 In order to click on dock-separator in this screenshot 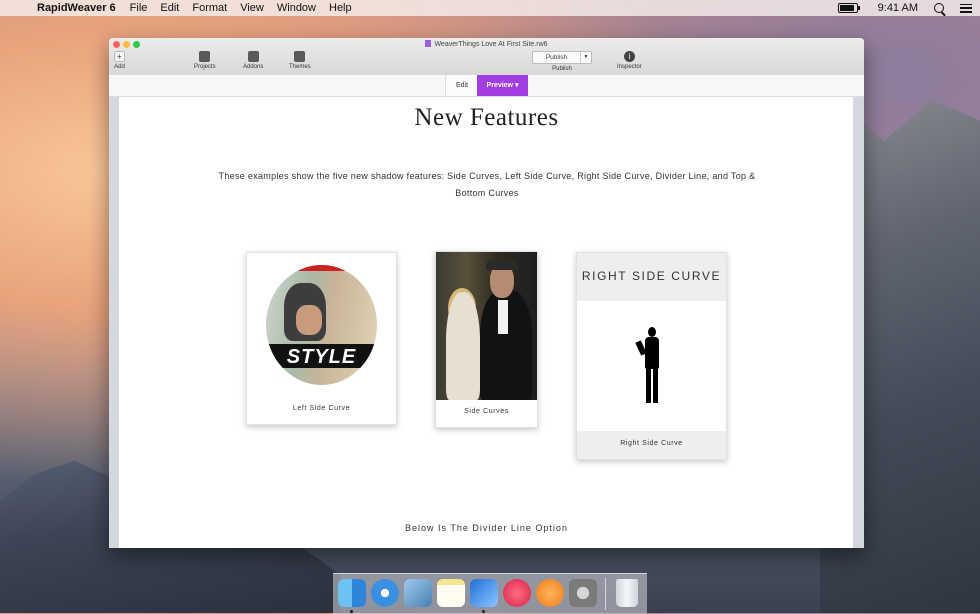, I will do `click(605, 594)`.